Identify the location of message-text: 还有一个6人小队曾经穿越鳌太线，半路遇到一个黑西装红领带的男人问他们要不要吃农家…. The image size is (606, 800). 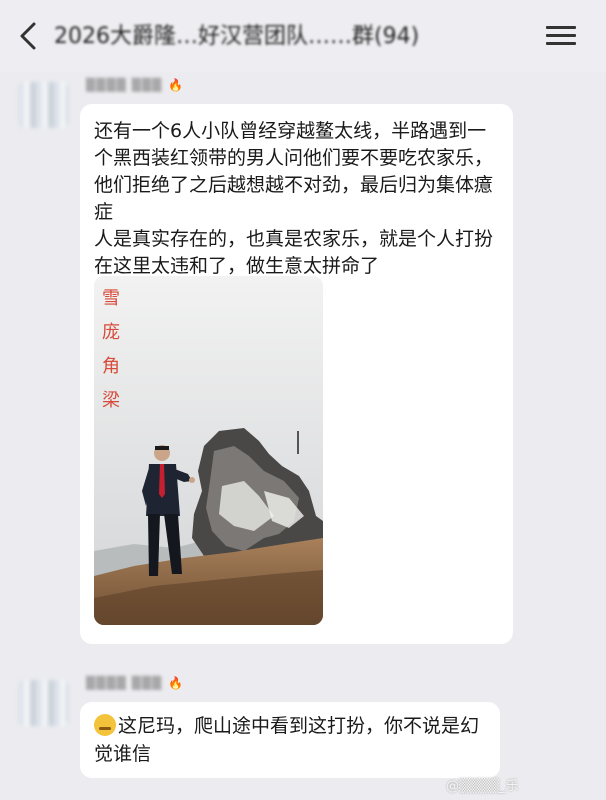
(299, 199).